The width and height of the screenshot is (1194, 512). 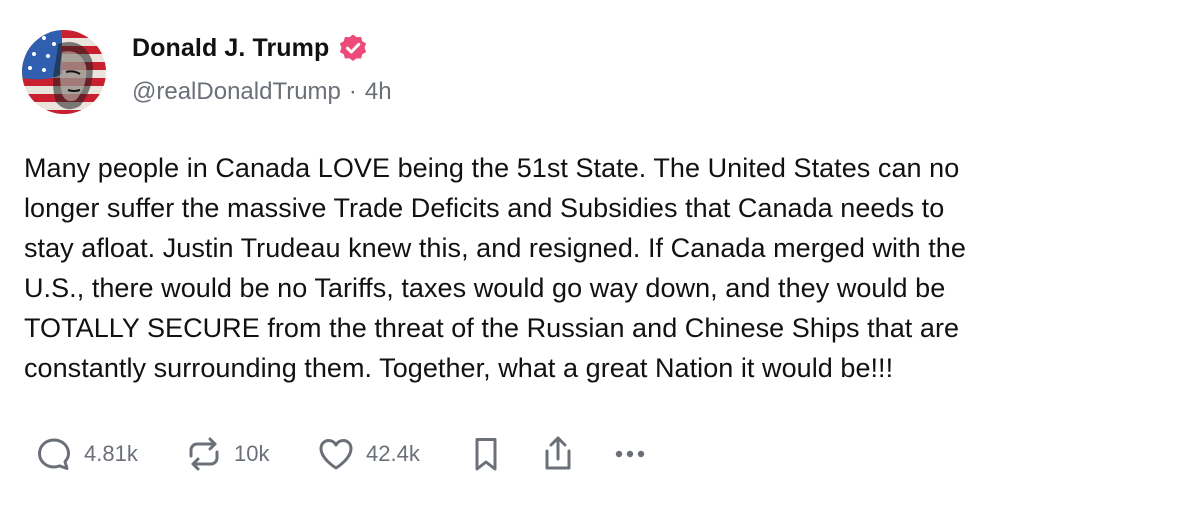 I want to click on more-icon, so click(x=630, y=454).